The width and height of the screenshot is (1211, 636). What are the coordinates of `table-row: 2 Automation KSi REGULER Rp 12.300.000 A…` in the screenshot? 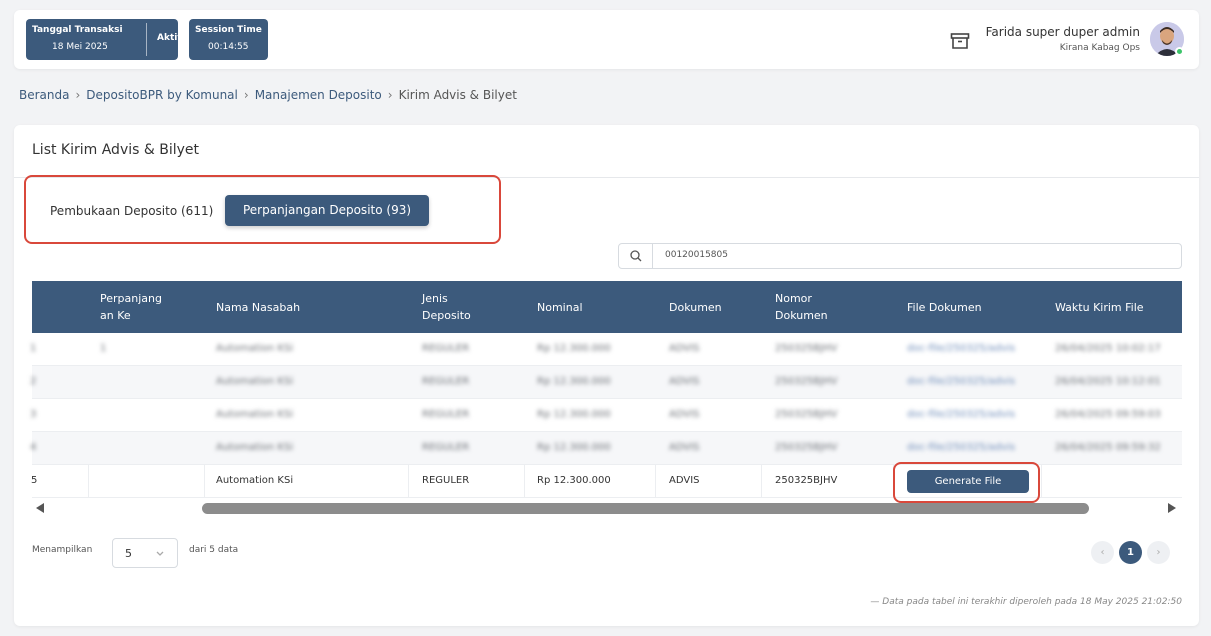 It's located at (606, 382).